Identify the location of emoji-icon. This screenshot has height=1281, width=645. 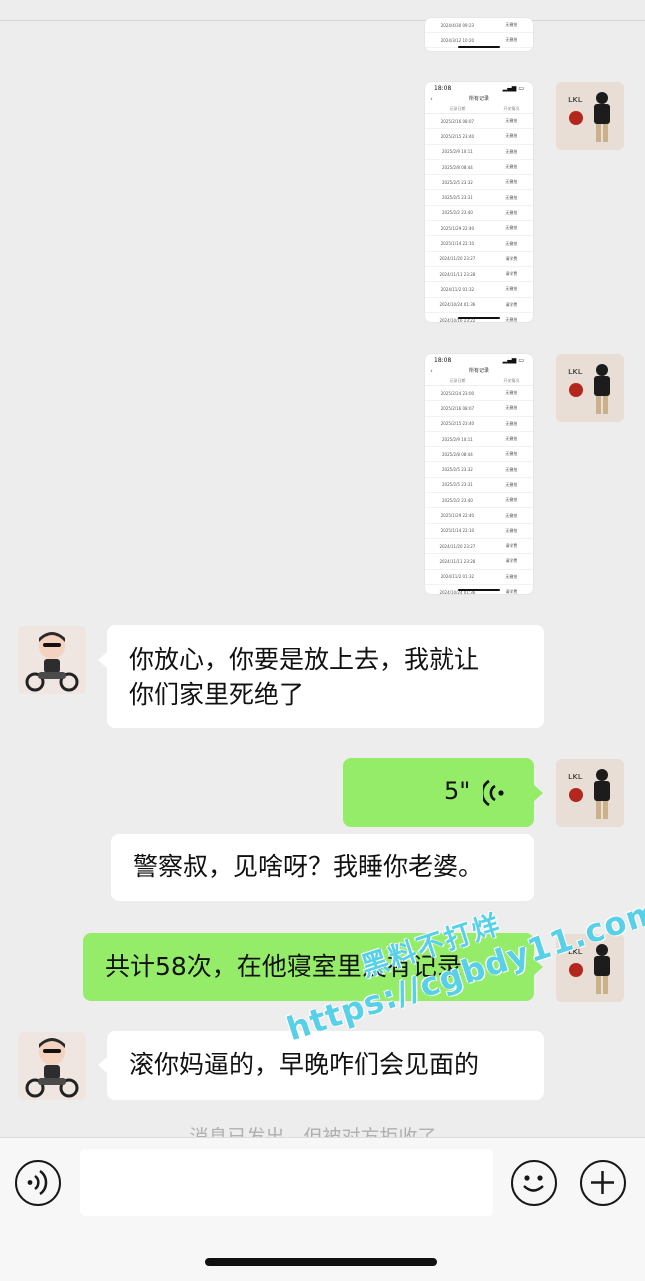
(533, 1183).